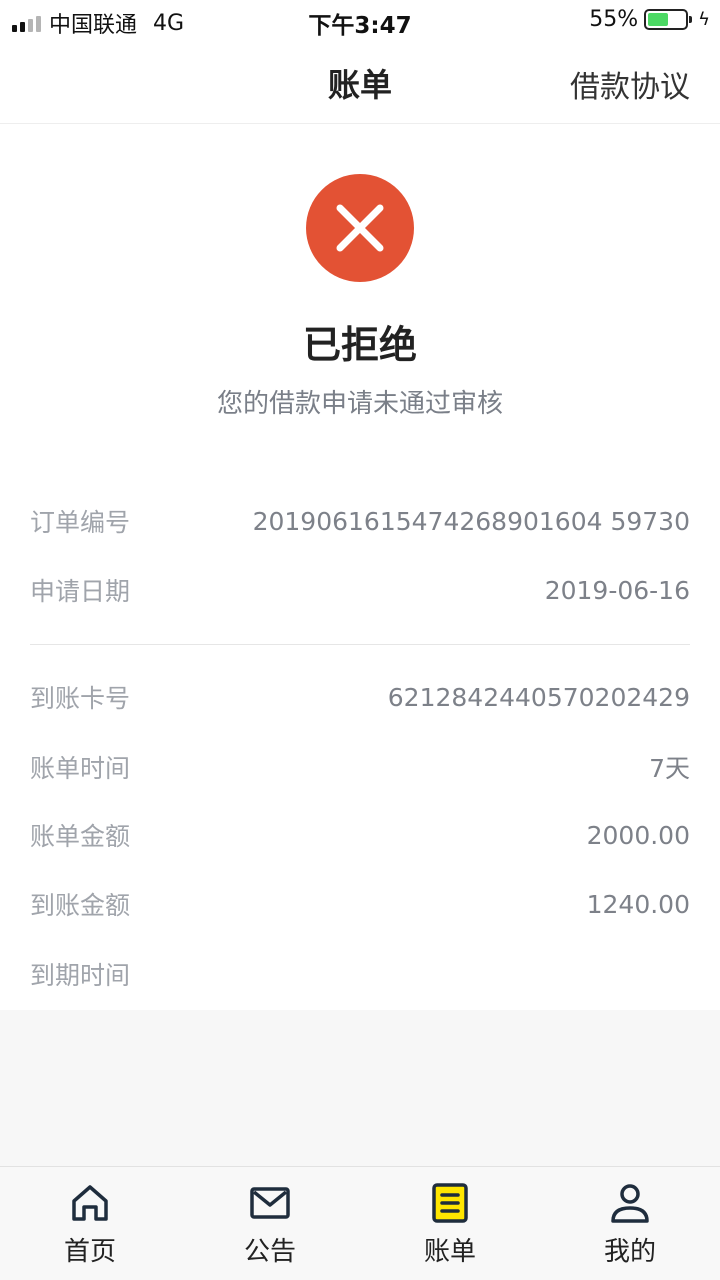 This screenshot has height=1280, width=720. What do you see at coordinates (538, 697) in the screenshot?
I see `row-value: 6212842440570202429` at bounding box center [538, 697].